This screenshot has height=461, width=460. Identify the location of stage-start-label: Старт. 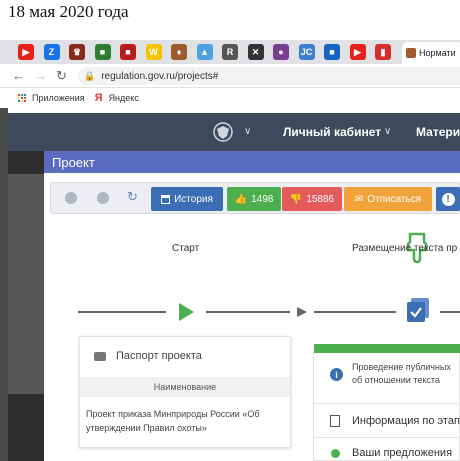
(186, 248).